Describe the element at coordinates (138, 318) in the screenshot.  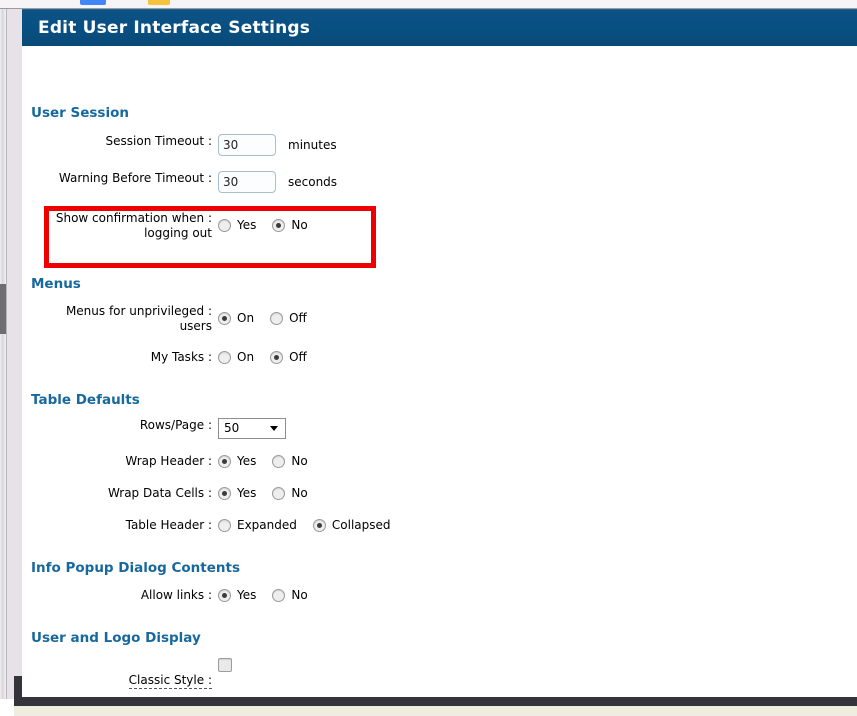
I see `label-unprivileged-menus: Menus for unprivileged : users` at that location.